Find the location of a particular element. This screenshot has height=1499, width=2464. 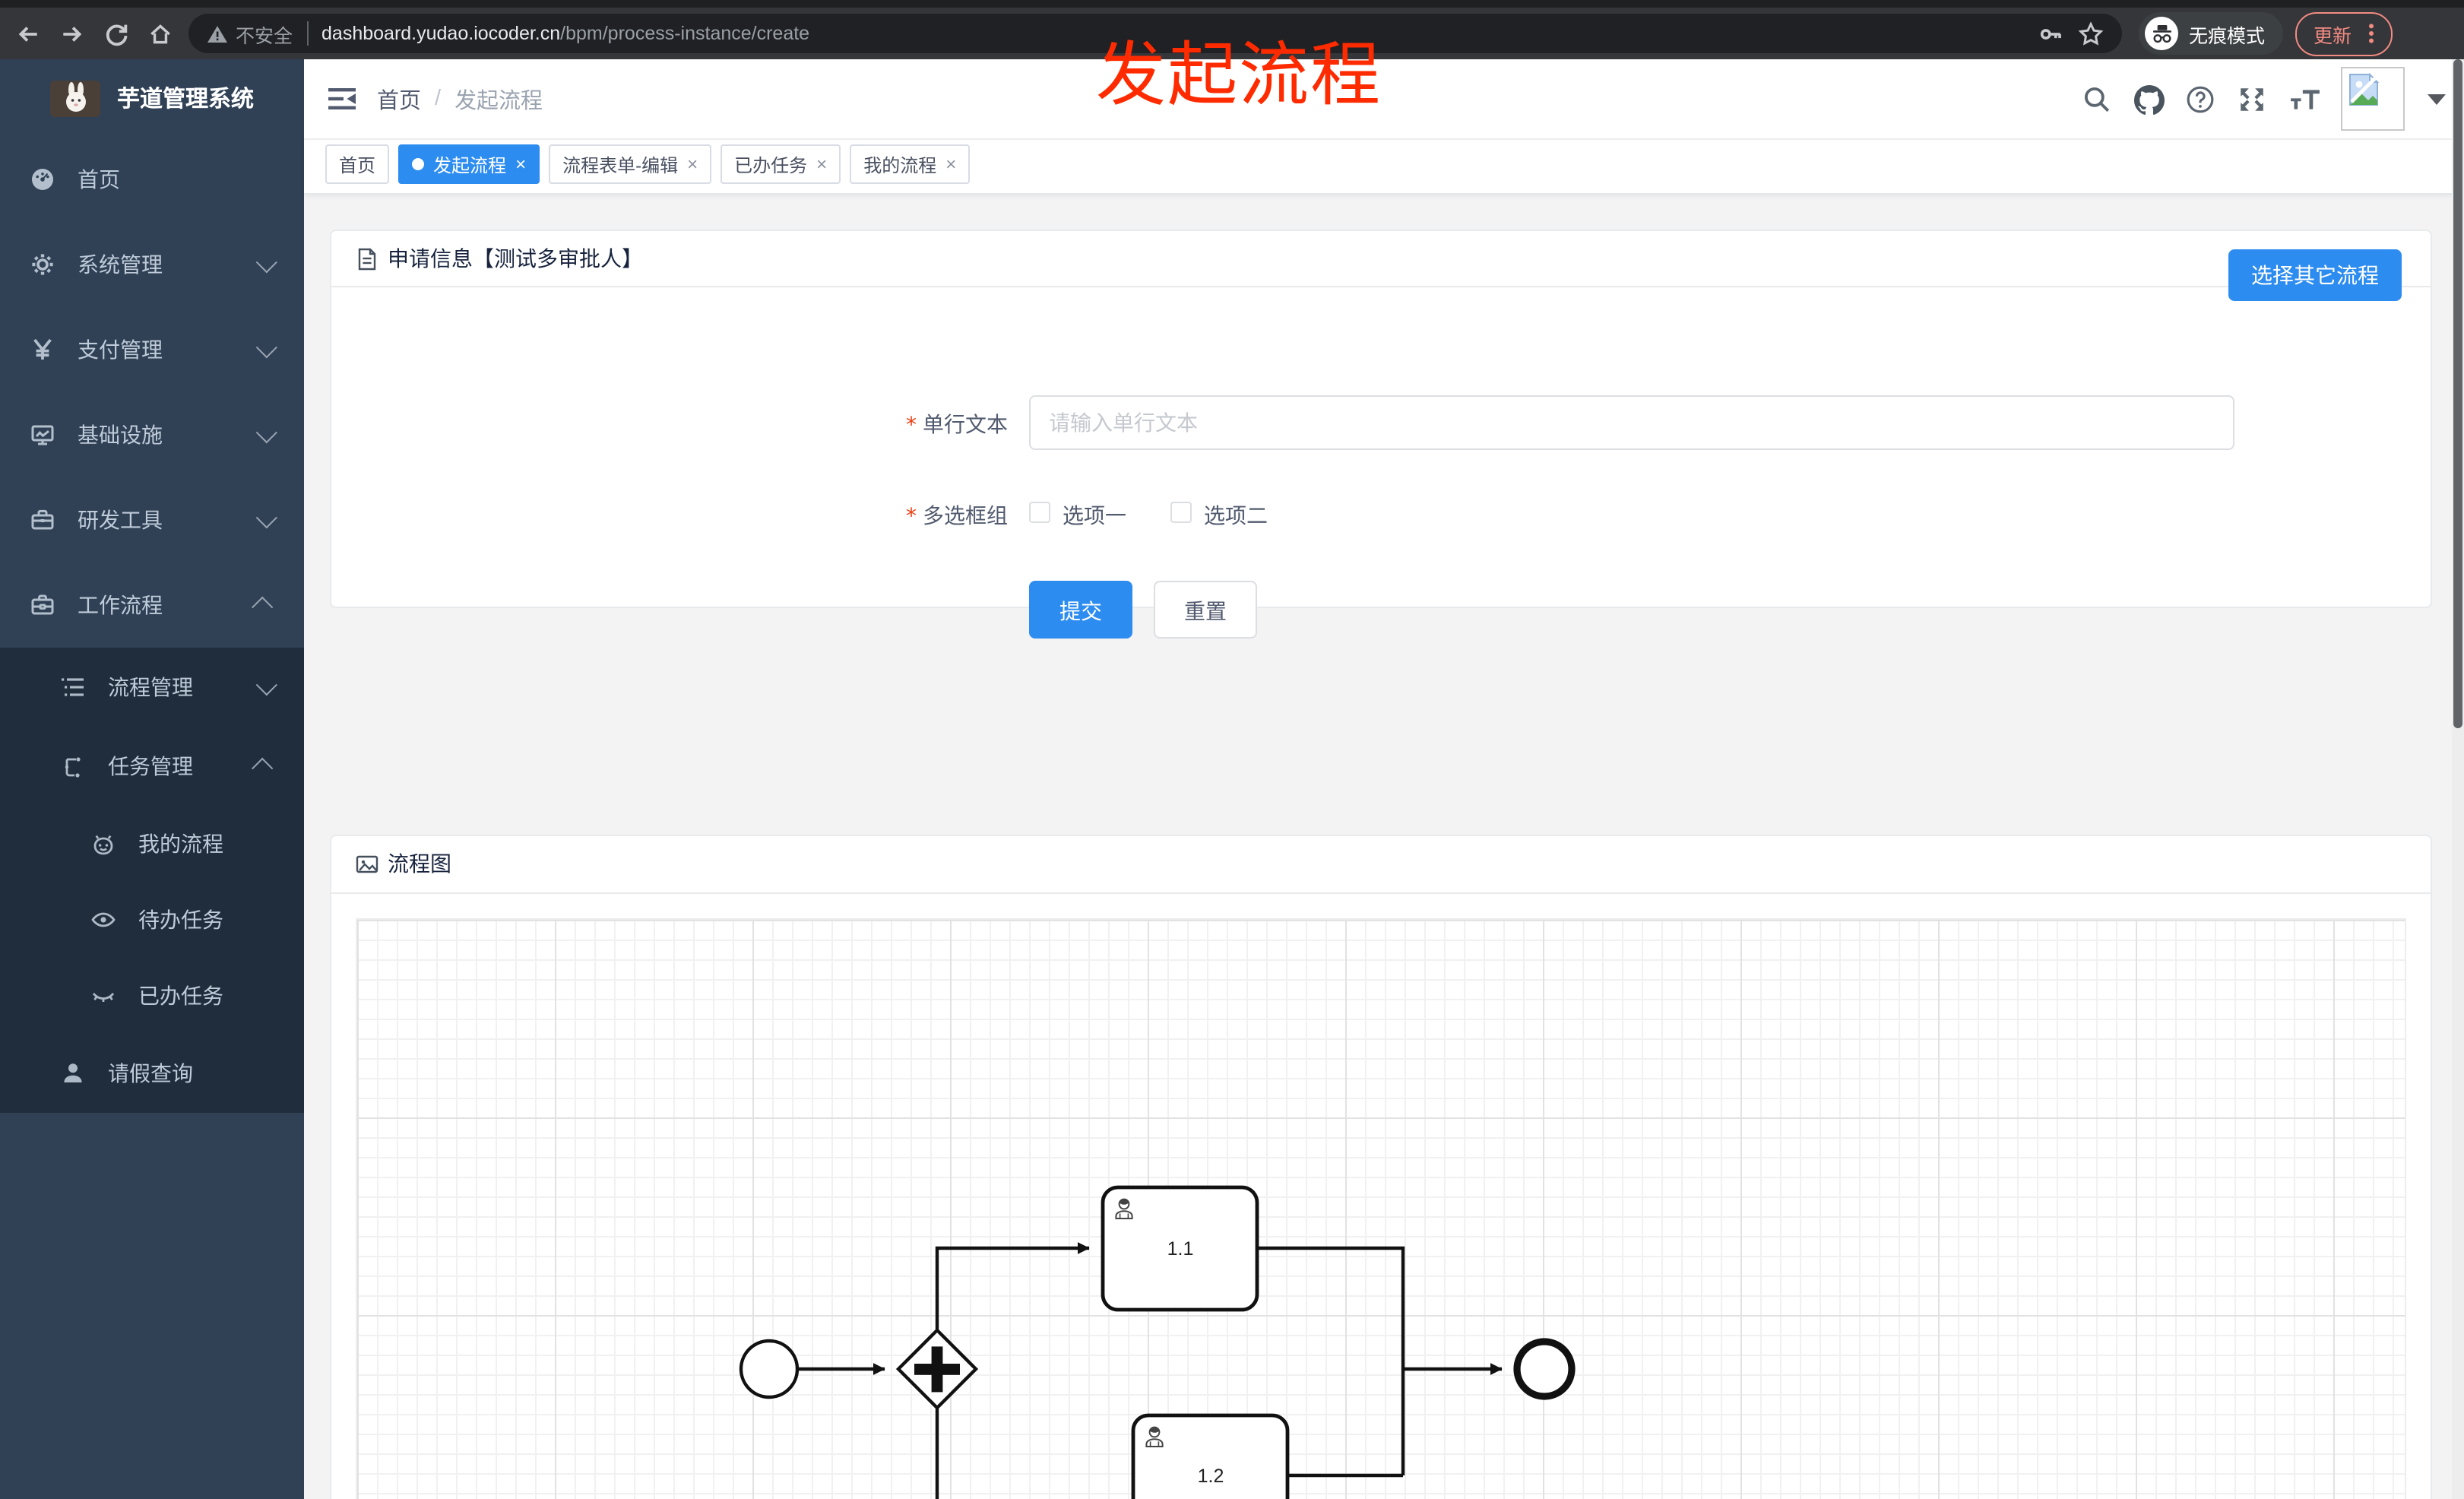

tab-label: 已办任务 is located at coordinates (771, 165).